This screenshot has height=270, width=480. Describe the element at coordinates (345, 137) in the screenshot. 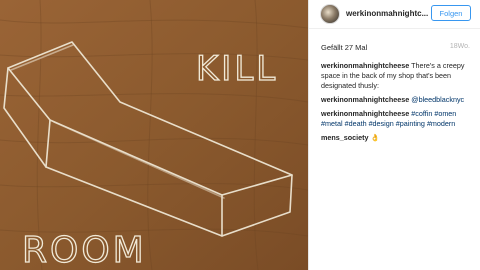

I see `comment-username: mens_society` at that location.